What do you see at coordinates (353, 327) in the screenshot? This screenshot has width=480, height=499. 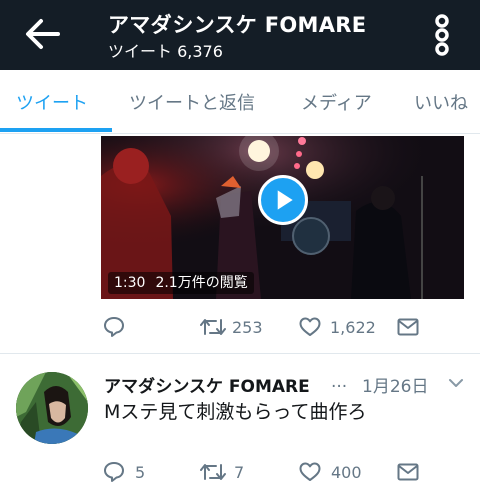 I see `like-count: 1,622` at bounding box center [353, 327].